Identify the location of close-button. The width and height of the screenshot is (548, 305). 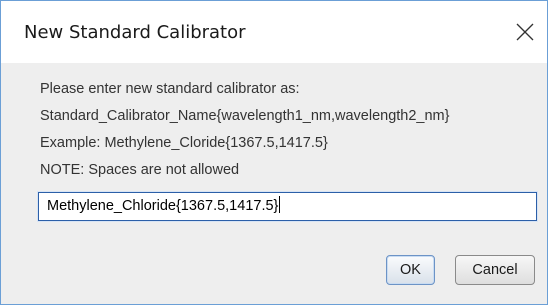
(525, 32).